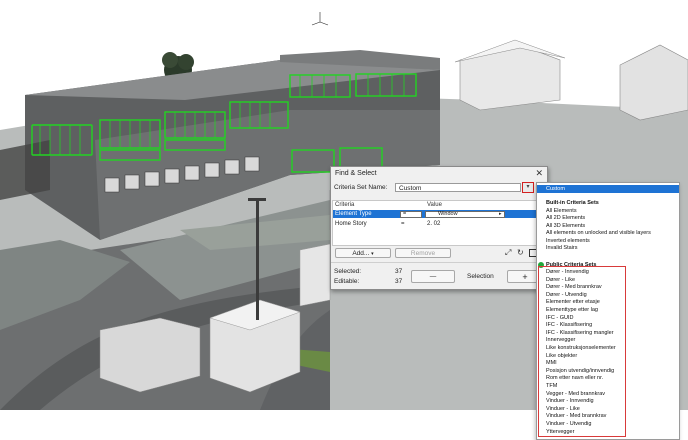 The width and height of the screenshot is (688, 440). Describe the element at coordinates (561, 211) in the screenshot. I see `dropdown-item-builtin: All Elements` at that location.